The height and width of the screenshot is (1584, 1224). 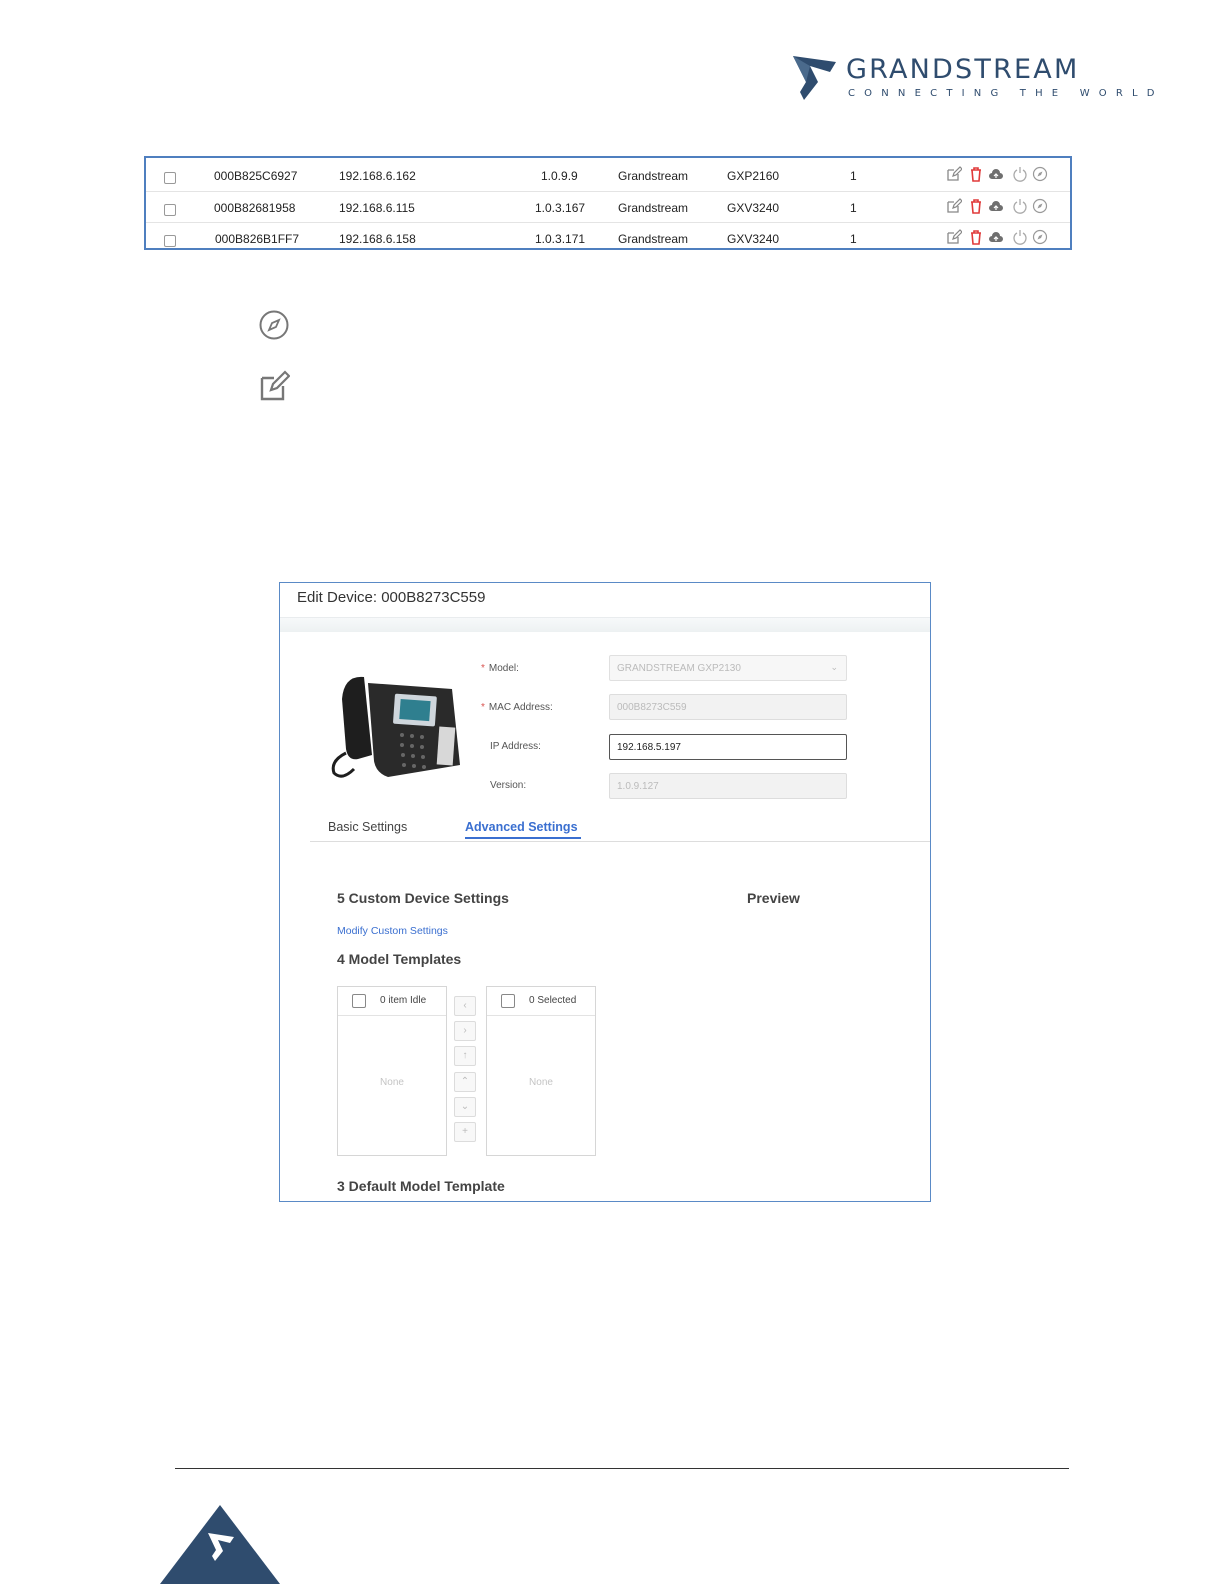 What do you see at coordinates (728, 668) in the screenshot?
I see `model-select: GRANDSTREAM GXP2130 ⌄` at bounding box center [728, 668].